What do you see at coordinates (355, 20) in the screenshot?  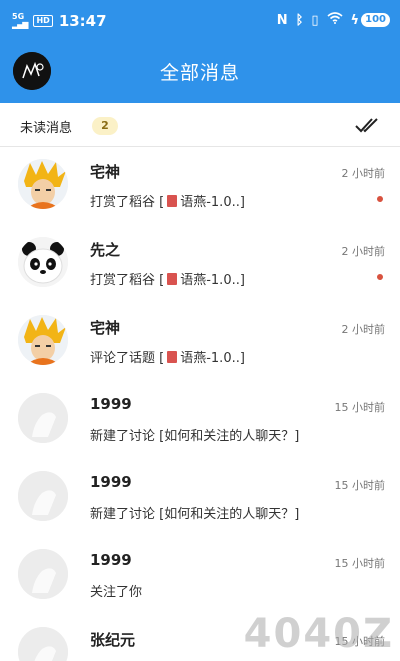 I see `charging-icon: ϟ` at bounding box center [355, 20].